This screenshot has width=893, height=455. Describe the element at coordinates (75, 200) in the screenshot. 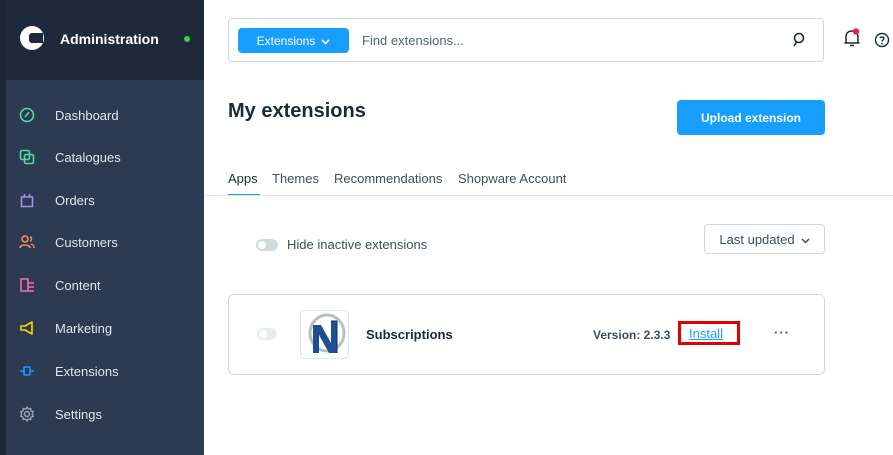

I see `sidebar-item-label: Orders` at that location.